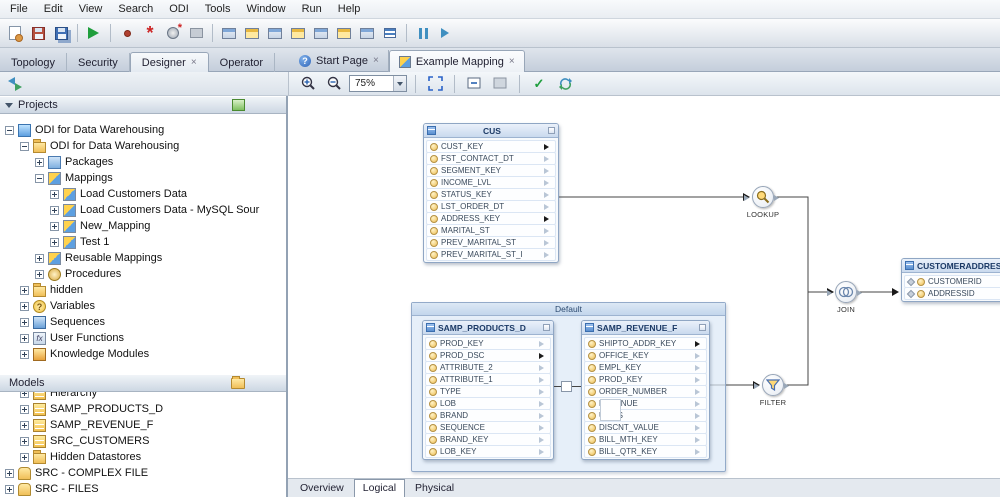  I want to click on tree-item-sequences: Sequences, so click(143, 322).